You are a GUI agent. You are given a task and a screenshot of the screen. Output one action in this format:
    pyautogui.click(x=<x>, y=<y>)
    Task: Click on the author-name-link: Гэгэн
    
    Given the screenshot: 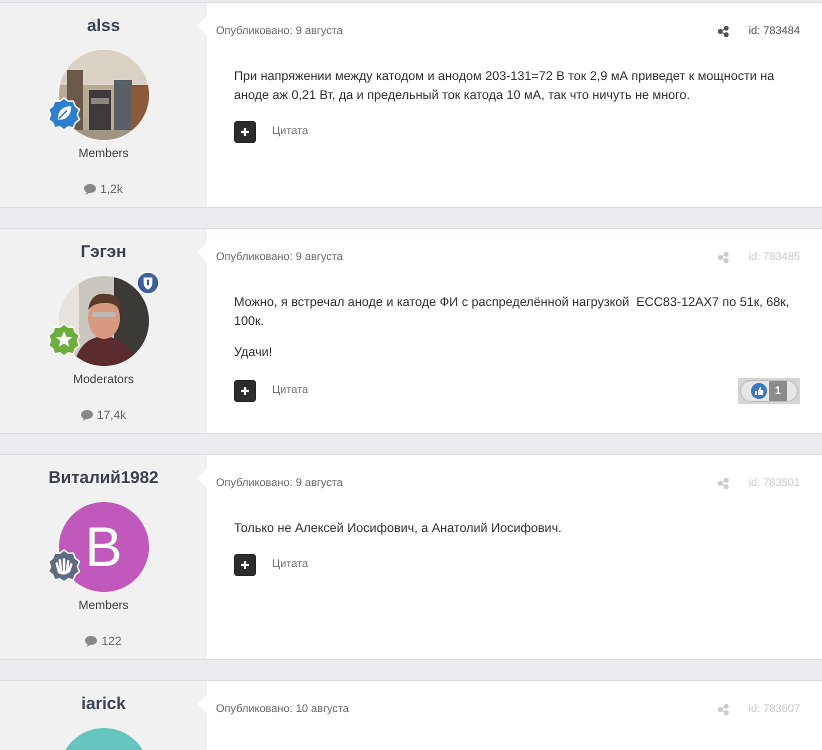 What is the action you would take?
    pyautogui.click(x=103, y=252)
    